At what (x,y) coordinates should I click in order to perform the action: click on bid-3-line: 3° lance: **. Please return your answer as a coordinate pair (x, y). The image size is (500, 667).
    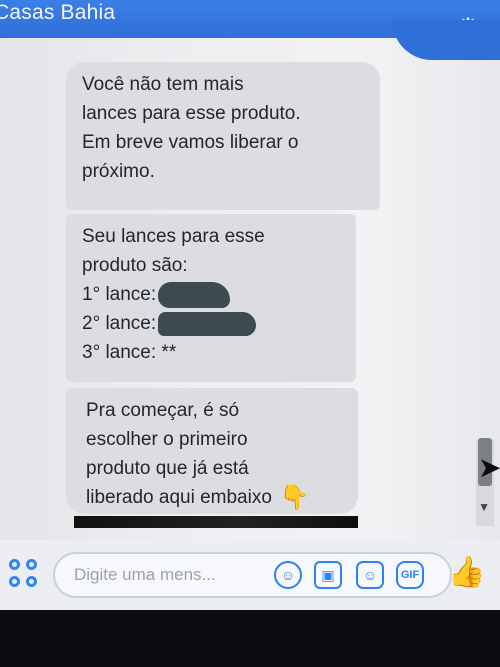
    Looking at the image, I should click on (129, 352).